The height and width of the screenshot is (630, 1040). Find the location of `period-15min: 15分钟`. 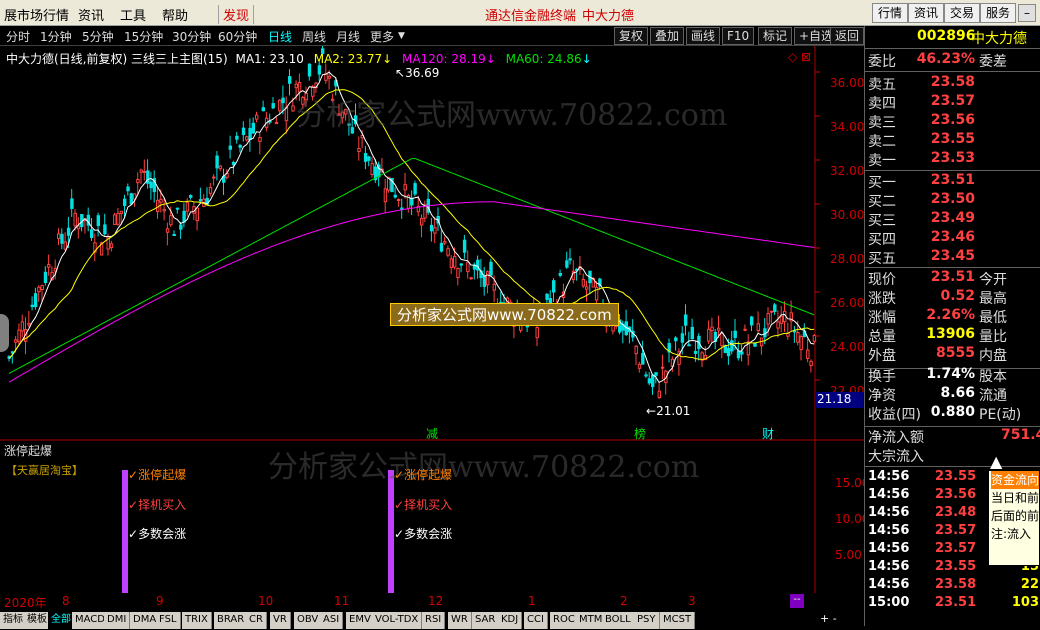

period-15min: 15分钟 is located at coordinates (143, 36).